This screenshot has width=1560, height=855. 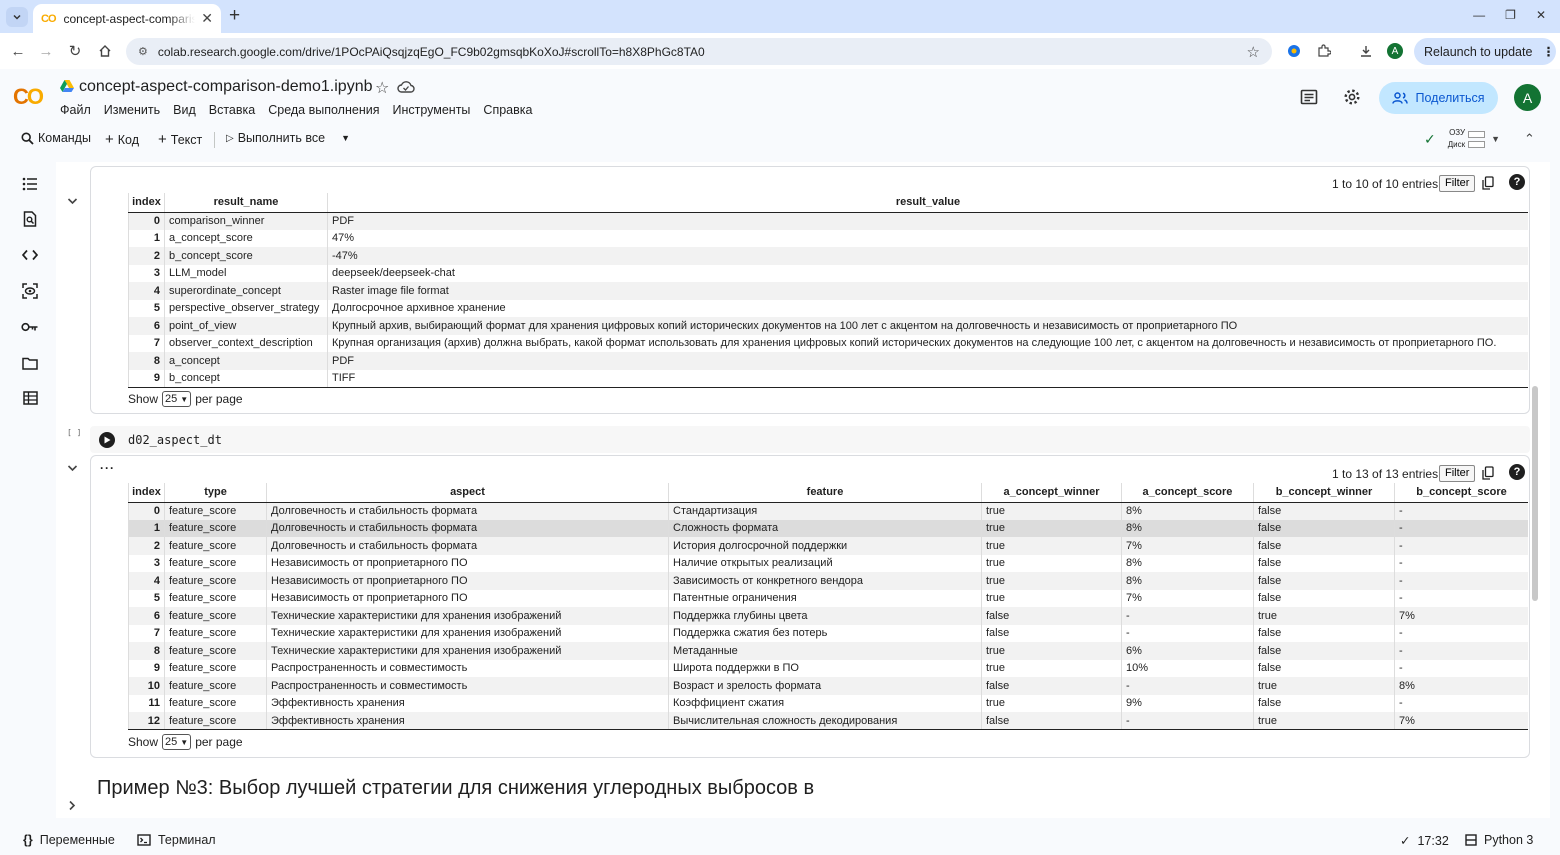 What do you see at coordinates (46, 51) in the screenshot?
I see `forward-icon: →` at bounding box center [46, 51].